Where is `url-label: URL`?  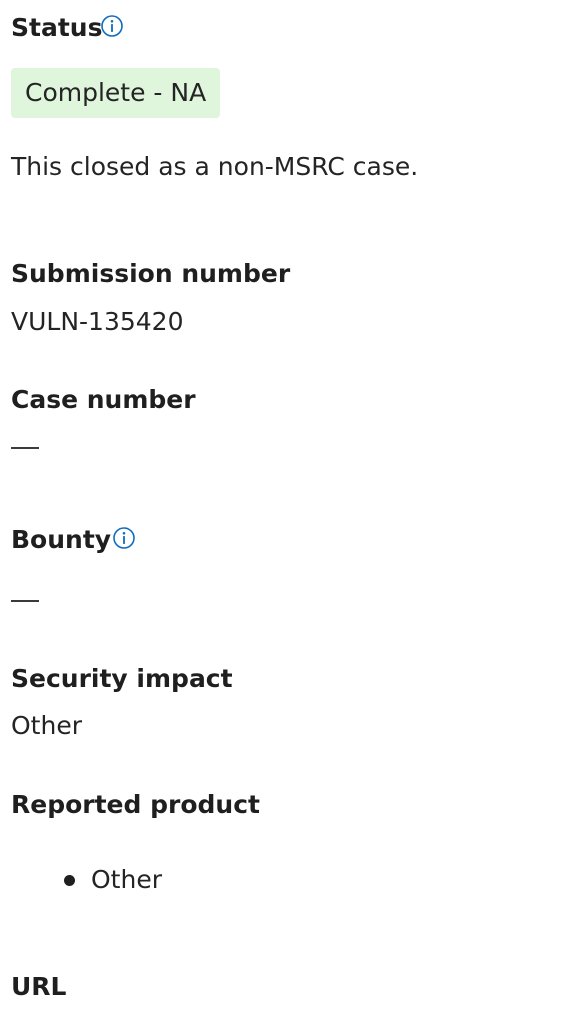 url-label: URL is located at coordinates (39, 986).